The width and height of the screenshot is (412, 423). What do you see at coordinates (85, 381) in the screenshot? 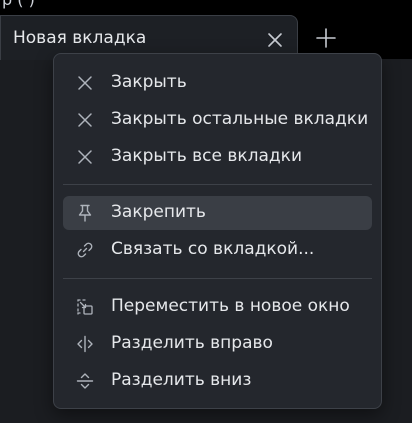
I see `split-down-icon` at bounding box center [85, 381].